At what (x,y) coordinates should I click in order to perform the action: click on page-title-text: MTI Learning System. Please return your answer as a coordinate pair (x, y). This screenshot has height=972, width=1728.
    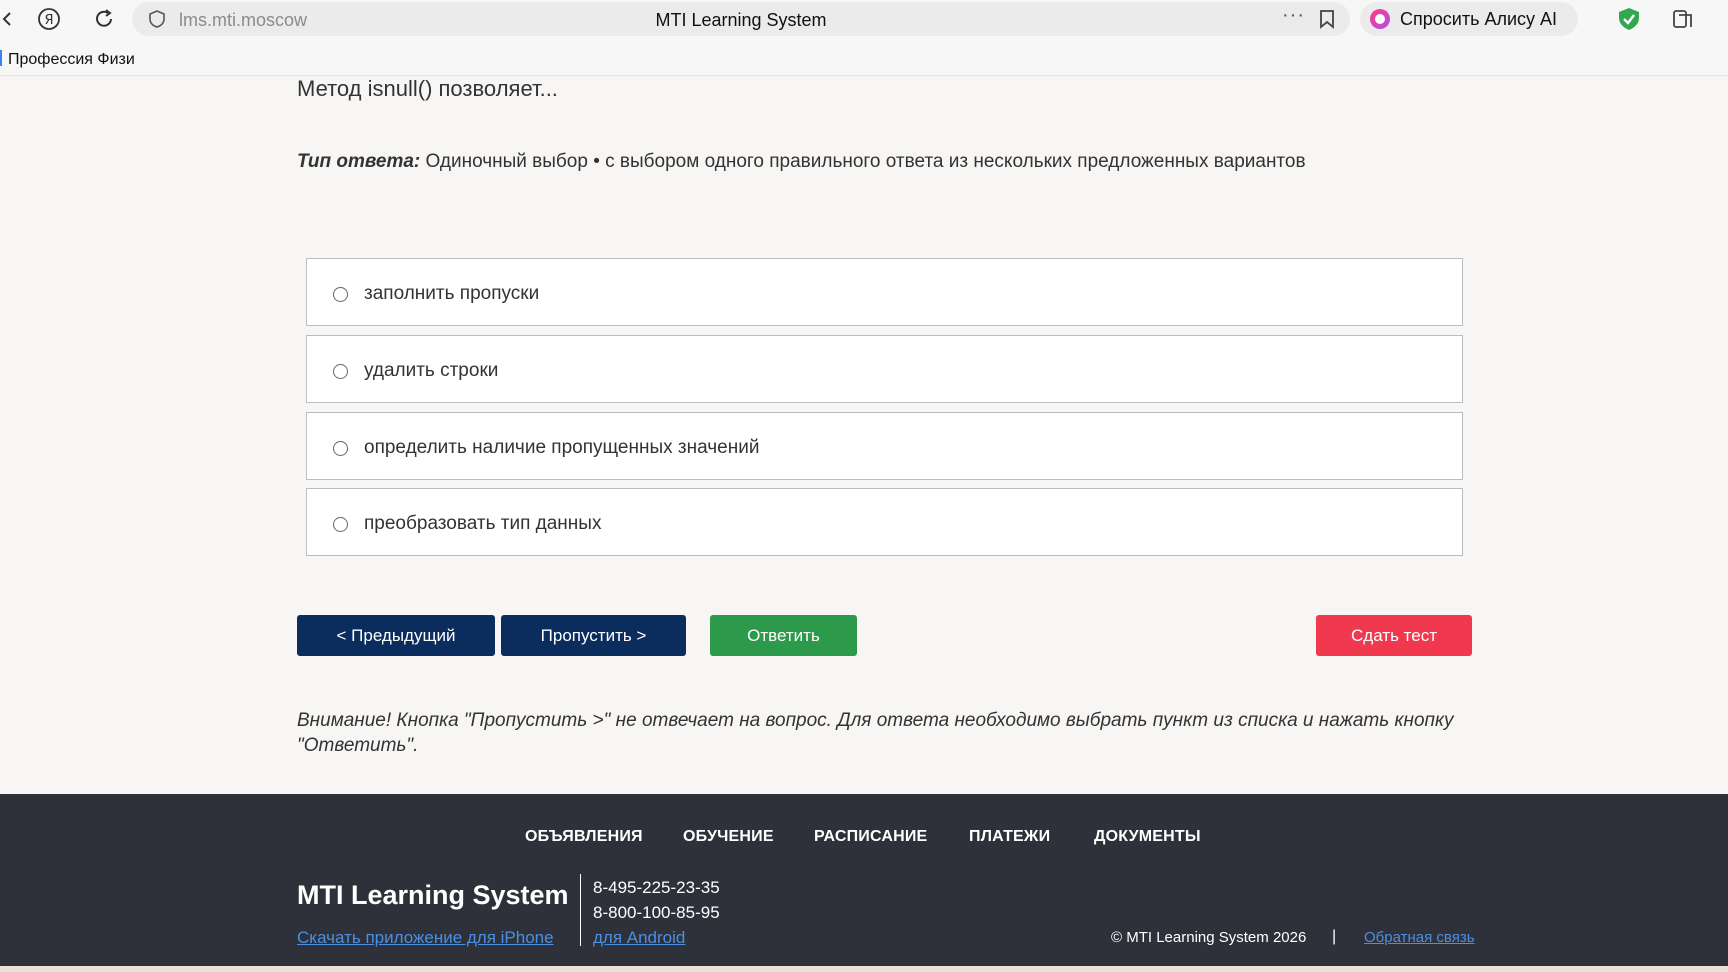
    Looking at the image, I should click on (741, 20).